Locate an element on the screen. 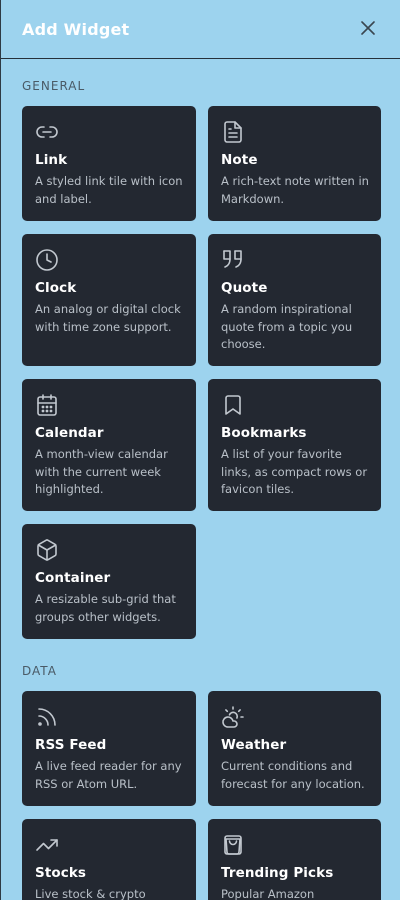 This screenshot has width=400, height=900. widget-title: Note is located at coordinates (239, 160).